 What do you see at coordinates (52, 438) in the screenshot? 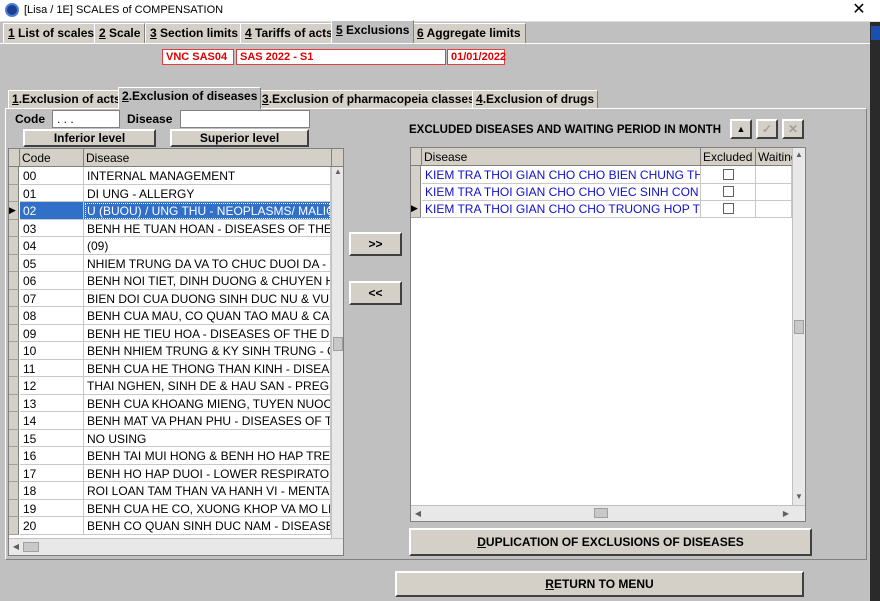
I see `cell-code: 15` at bounding box center [52, 438].